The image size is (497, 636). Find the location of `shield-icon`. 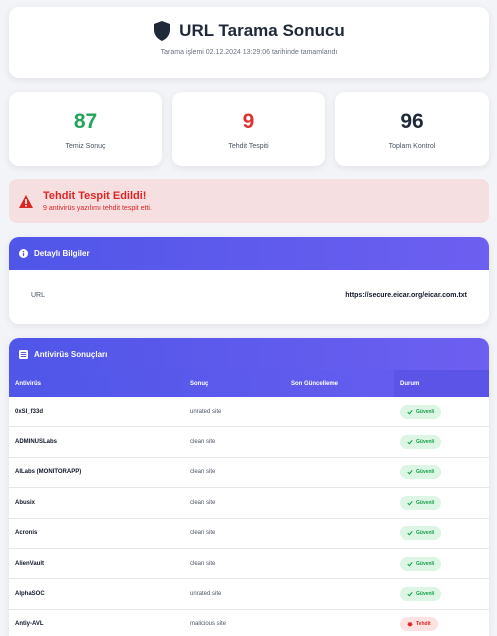

shield-icon is located at coordinates (162, 31).